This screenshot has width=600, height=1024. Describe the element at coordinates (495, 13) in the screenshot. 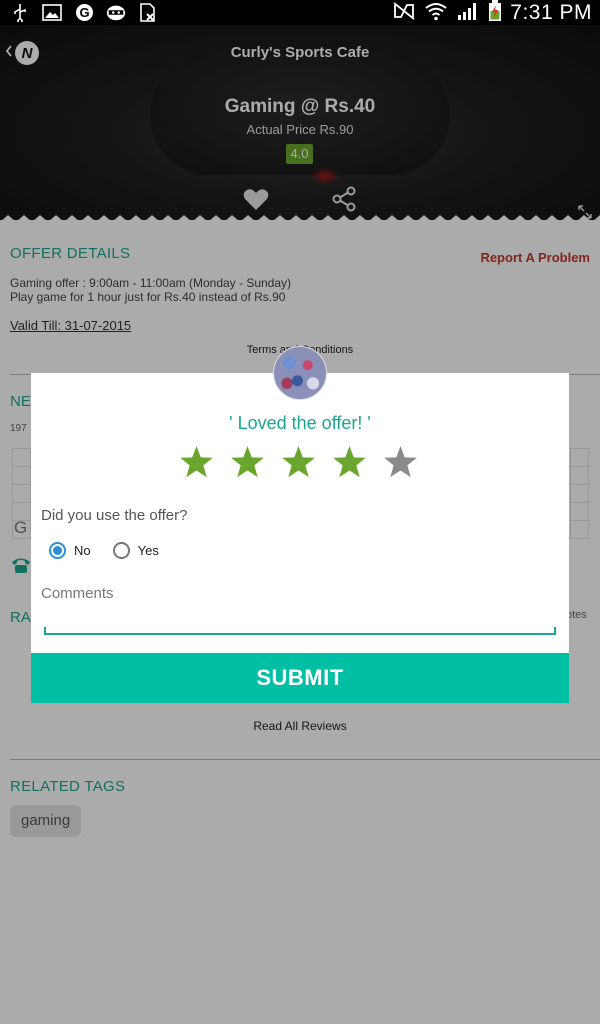

I see `battery-charging-icon` at that location.